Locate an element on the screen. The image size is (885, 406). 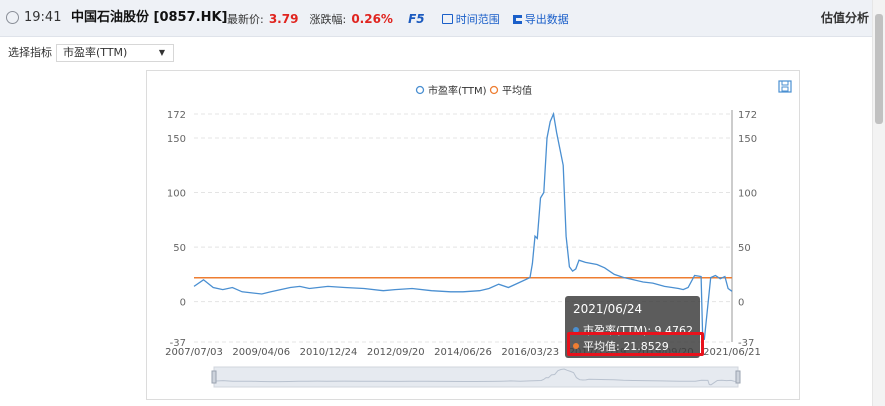
x-tick-label: 2016/03/23 is located at coordinates (530, 352).